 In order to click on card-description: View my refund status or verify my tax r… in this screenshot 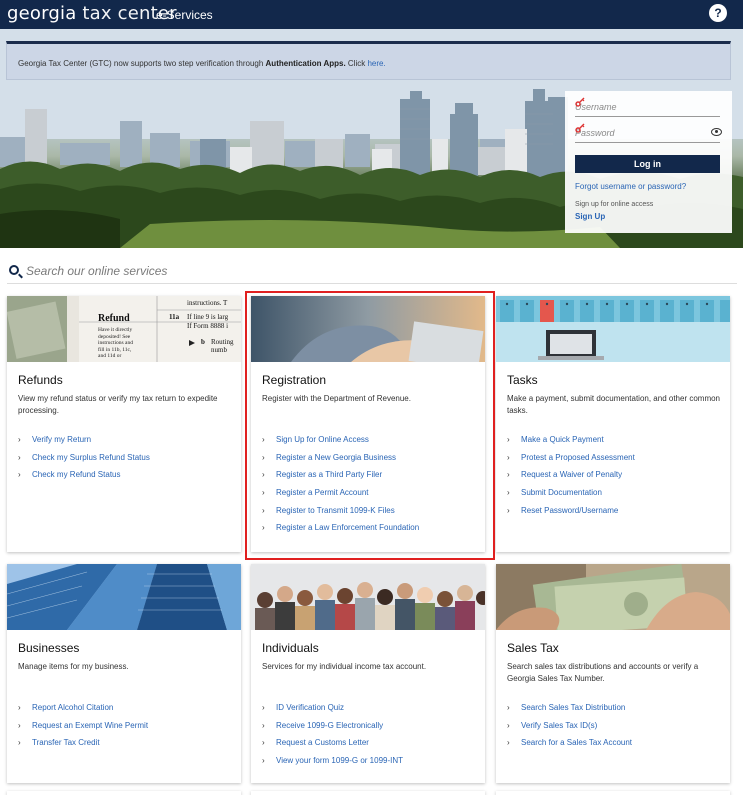, I will do `click(118, 404)`.